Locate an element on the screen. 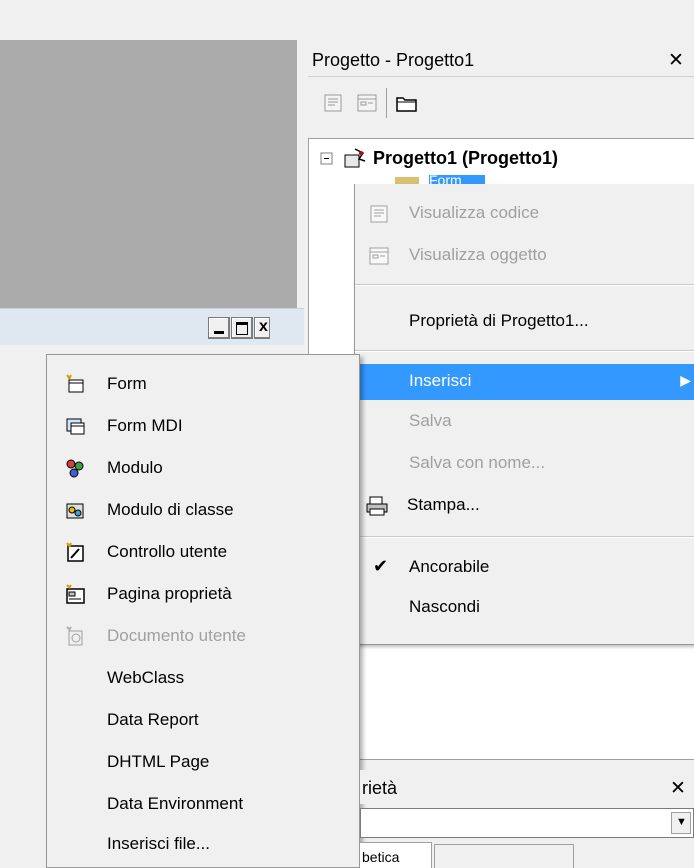  submenu-item-dhtml-page: DHTML Page is located at coordinates (203, 762).